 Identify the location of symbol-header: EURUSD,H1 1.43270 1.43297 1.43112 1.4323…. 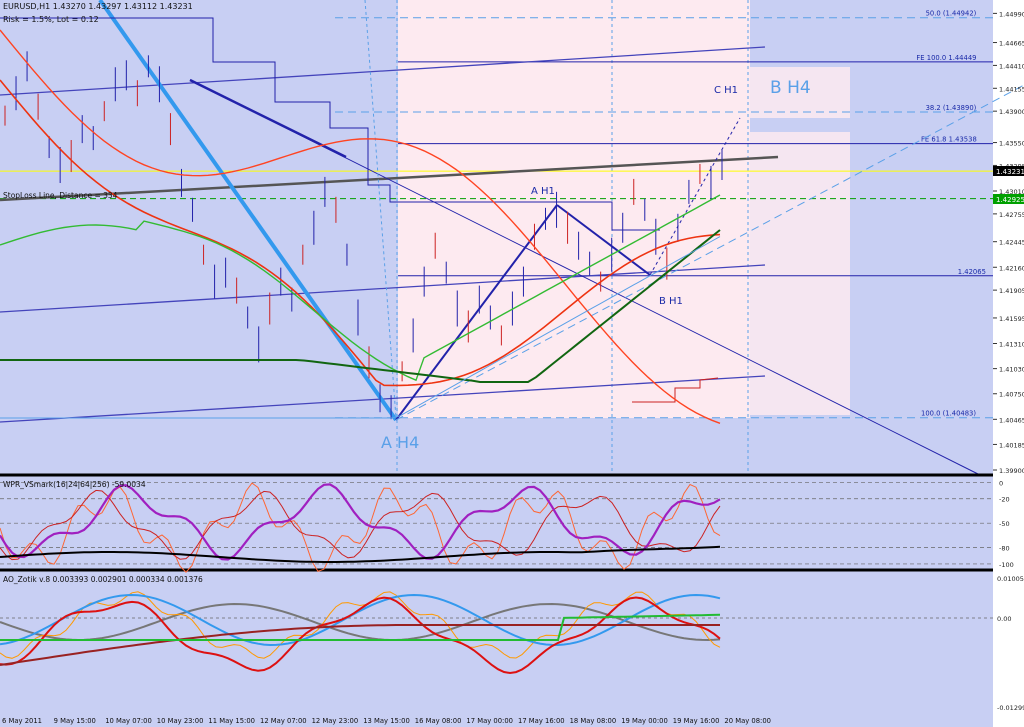
(98, 6).